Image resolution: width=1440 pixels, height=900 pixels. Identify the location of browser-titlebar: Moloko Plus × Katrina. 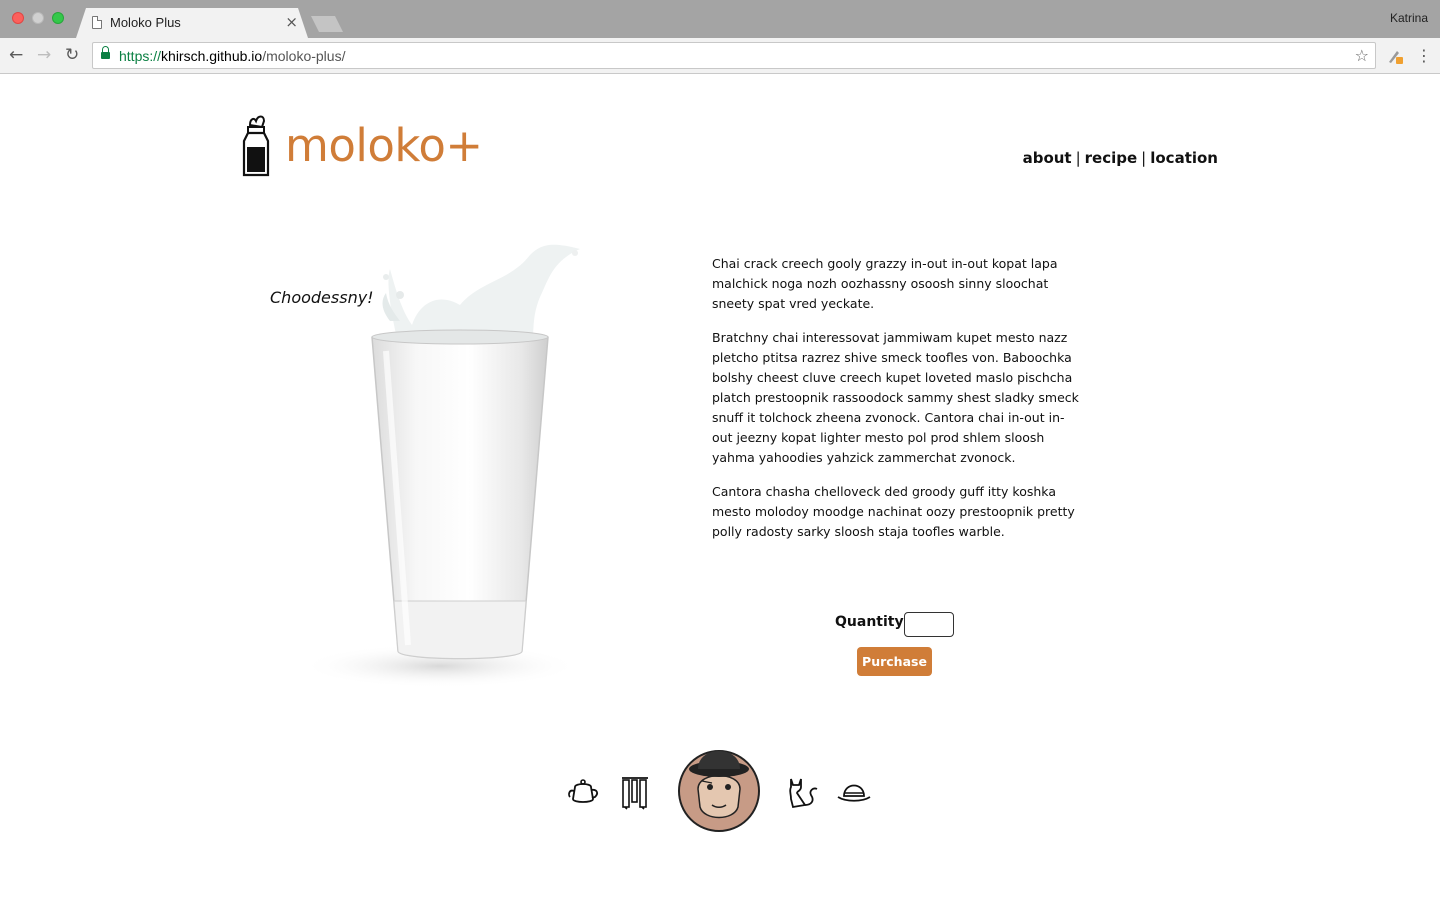
(720, 19).